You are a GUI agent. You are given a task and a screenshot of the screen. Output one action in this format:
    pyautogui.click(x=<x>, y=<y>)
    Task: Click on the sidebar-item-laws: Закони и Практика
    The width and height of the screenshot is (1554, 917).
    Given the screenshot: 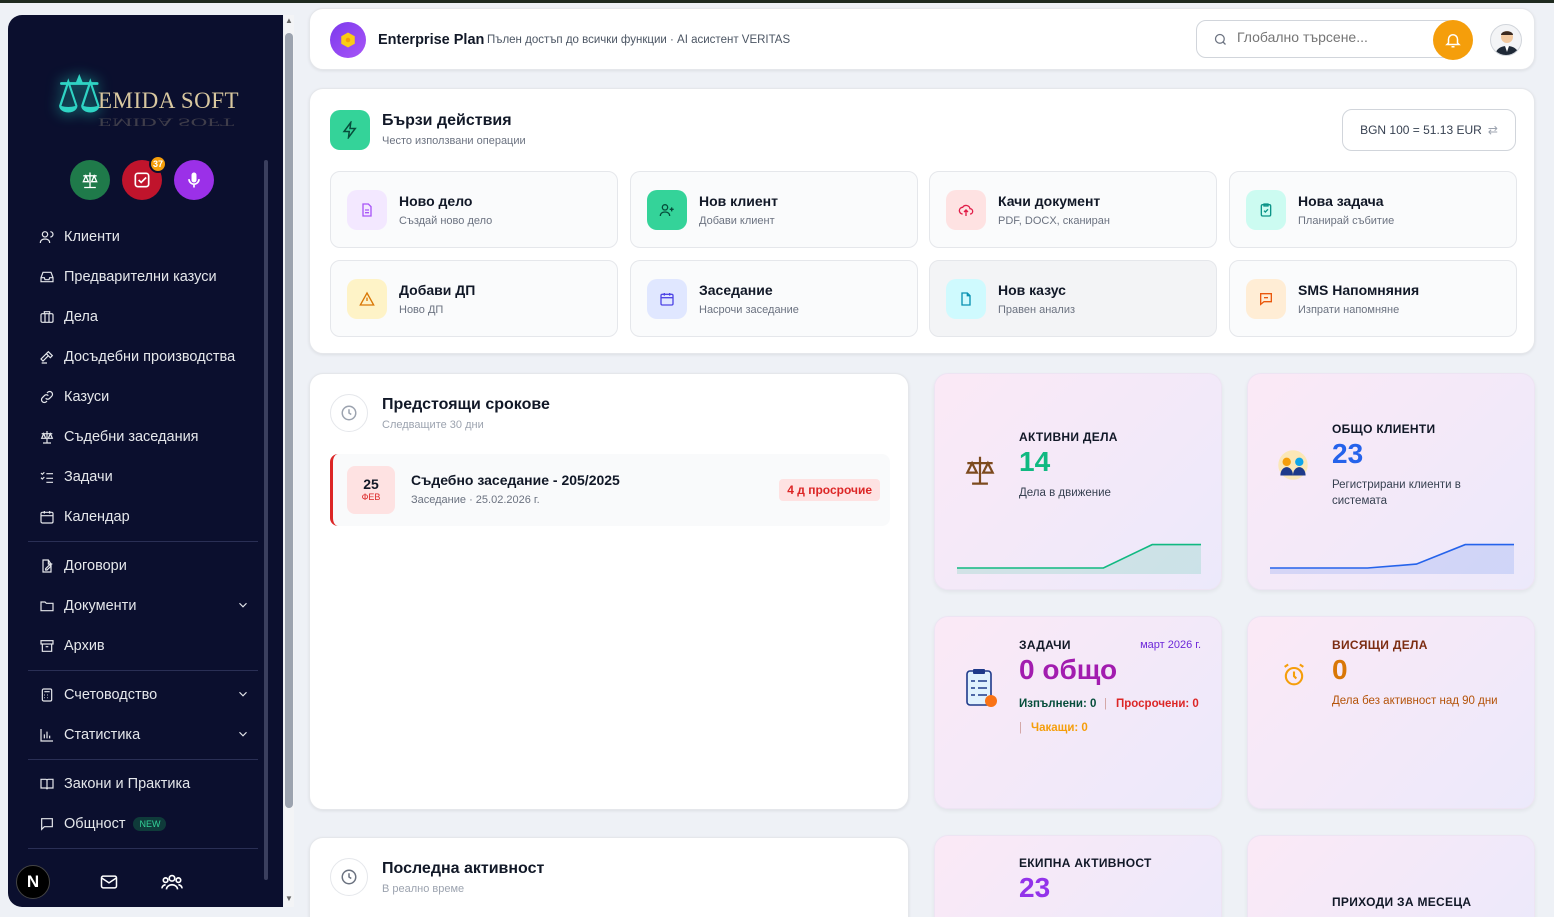 What is the action you would take?
    pyautogui.click(x=143, y=784)
    